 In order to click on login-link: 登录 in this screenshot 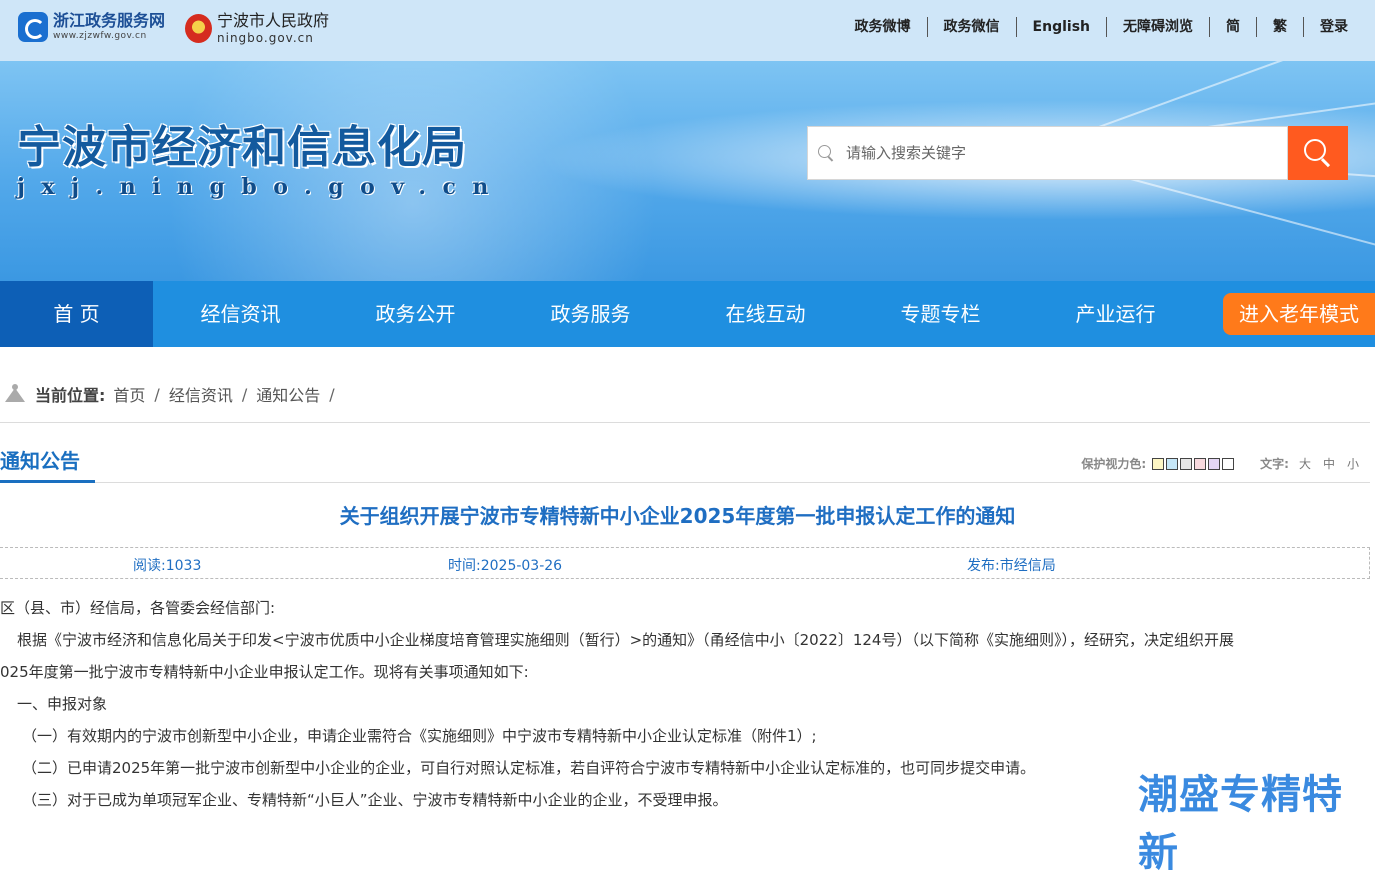, I will do `click(1326, 27)`.